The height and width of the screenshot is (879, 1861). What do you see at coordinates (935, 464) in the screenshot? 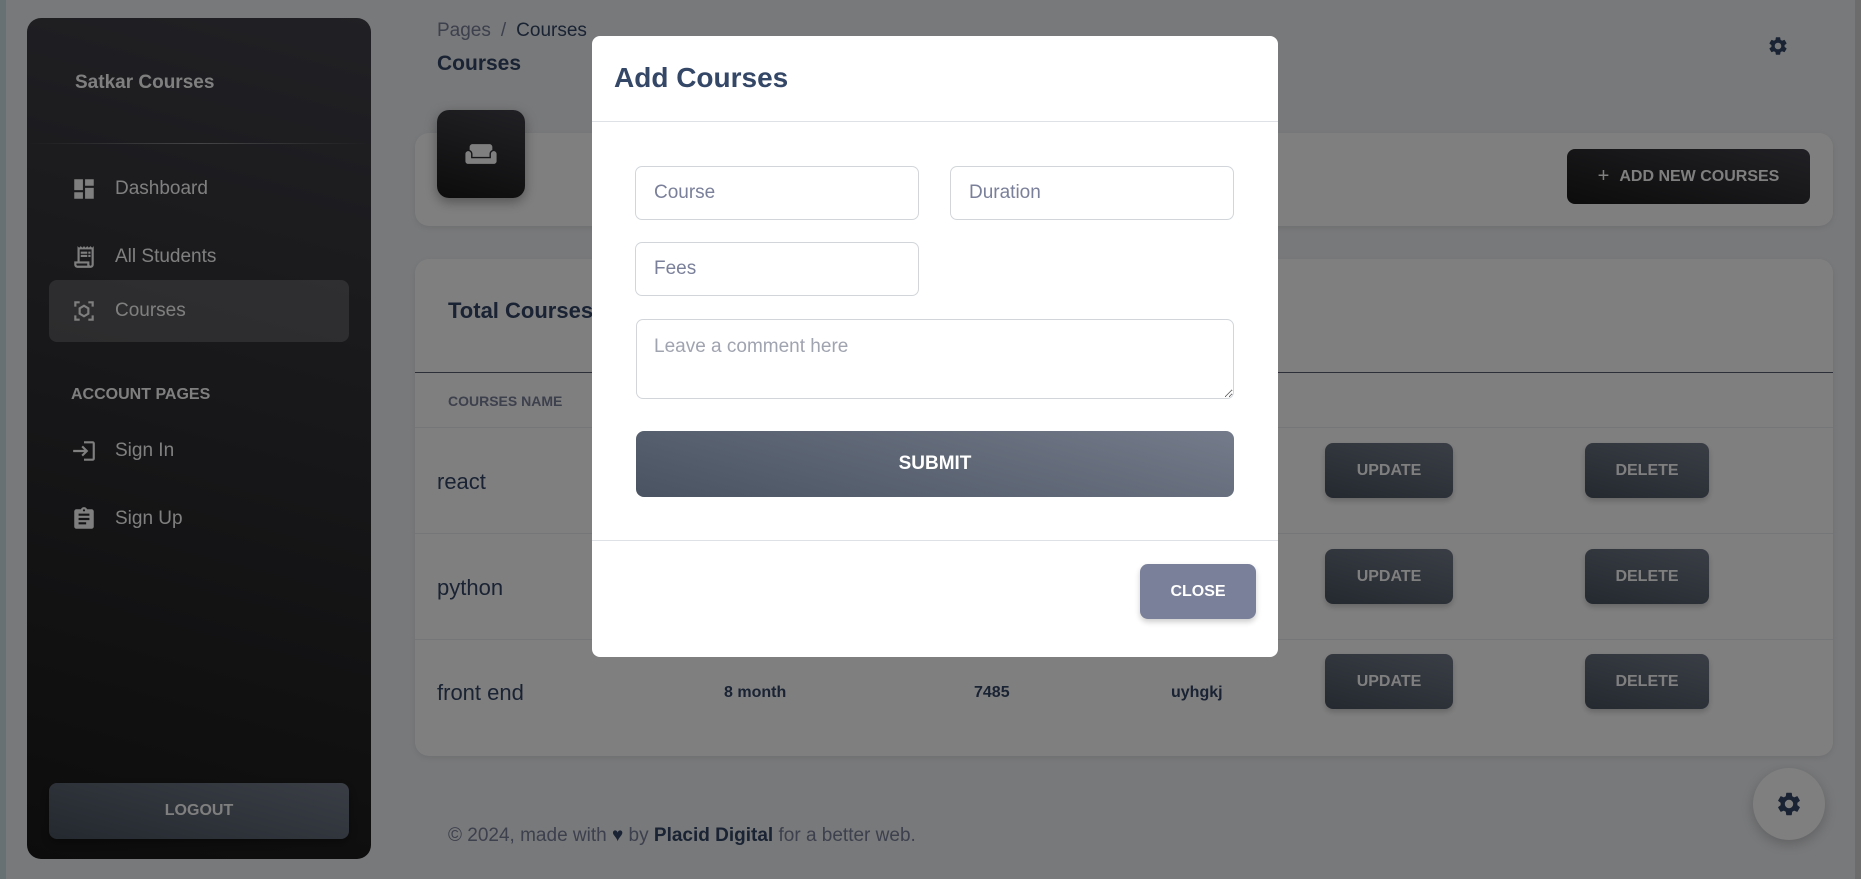
I see `submit-button: SUBMIT` at bounding box center [935, 464].